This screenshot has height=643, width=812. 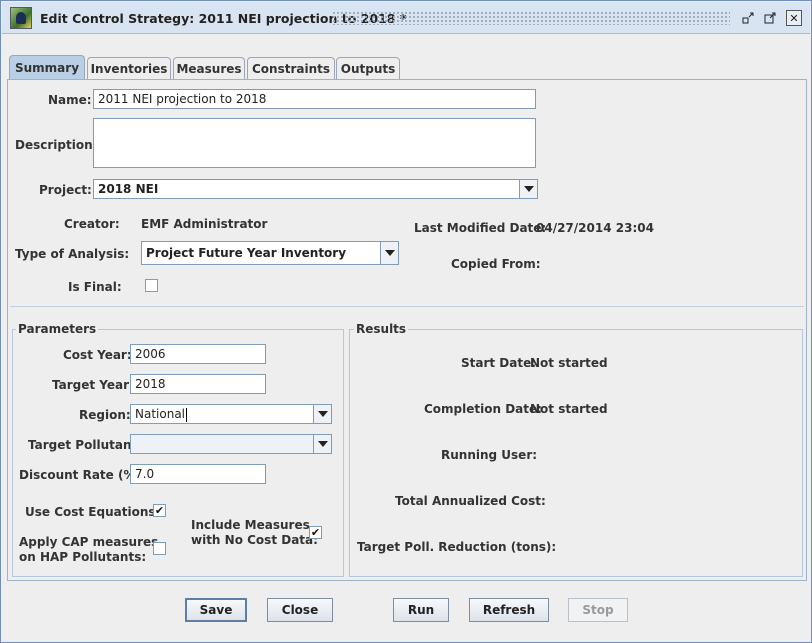 What do you see at coordinates (93, 385) in the screenshot?
I see `target-year-label: Target Year:` at bounding box center [93, 385].